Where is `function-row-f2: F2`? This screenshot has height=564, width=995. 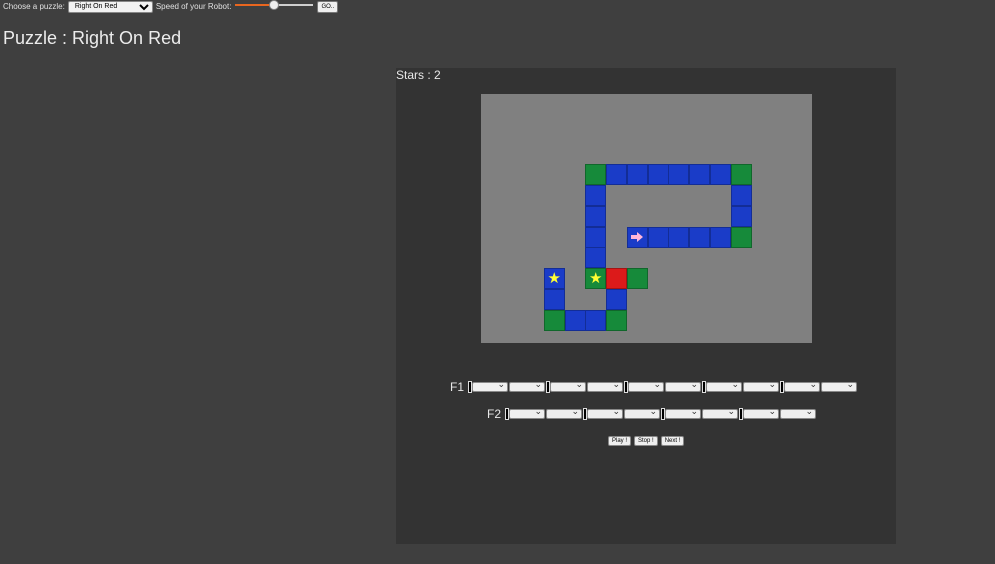 function-row-f2: F2 is located at coordinates (652, 413).